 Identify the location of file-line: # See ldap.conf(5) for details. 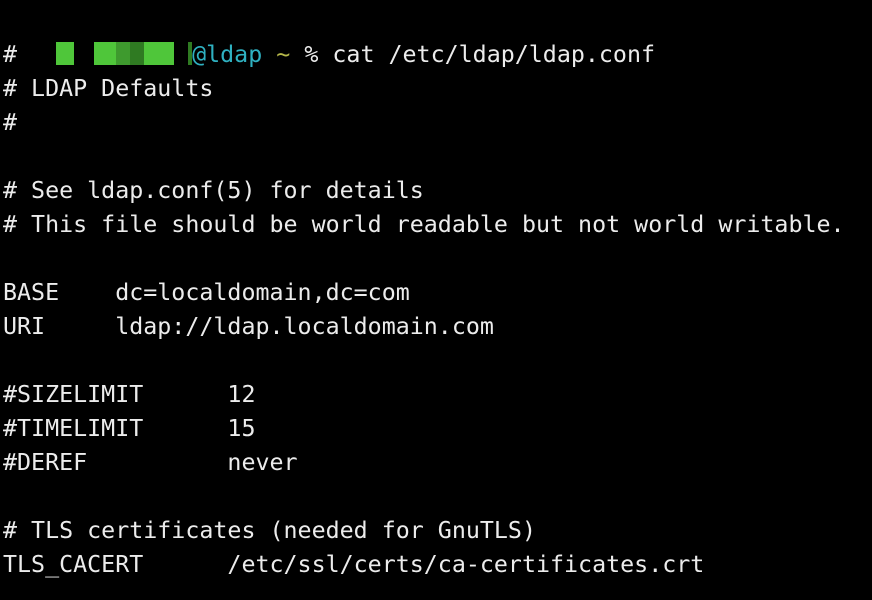
(213, 190).